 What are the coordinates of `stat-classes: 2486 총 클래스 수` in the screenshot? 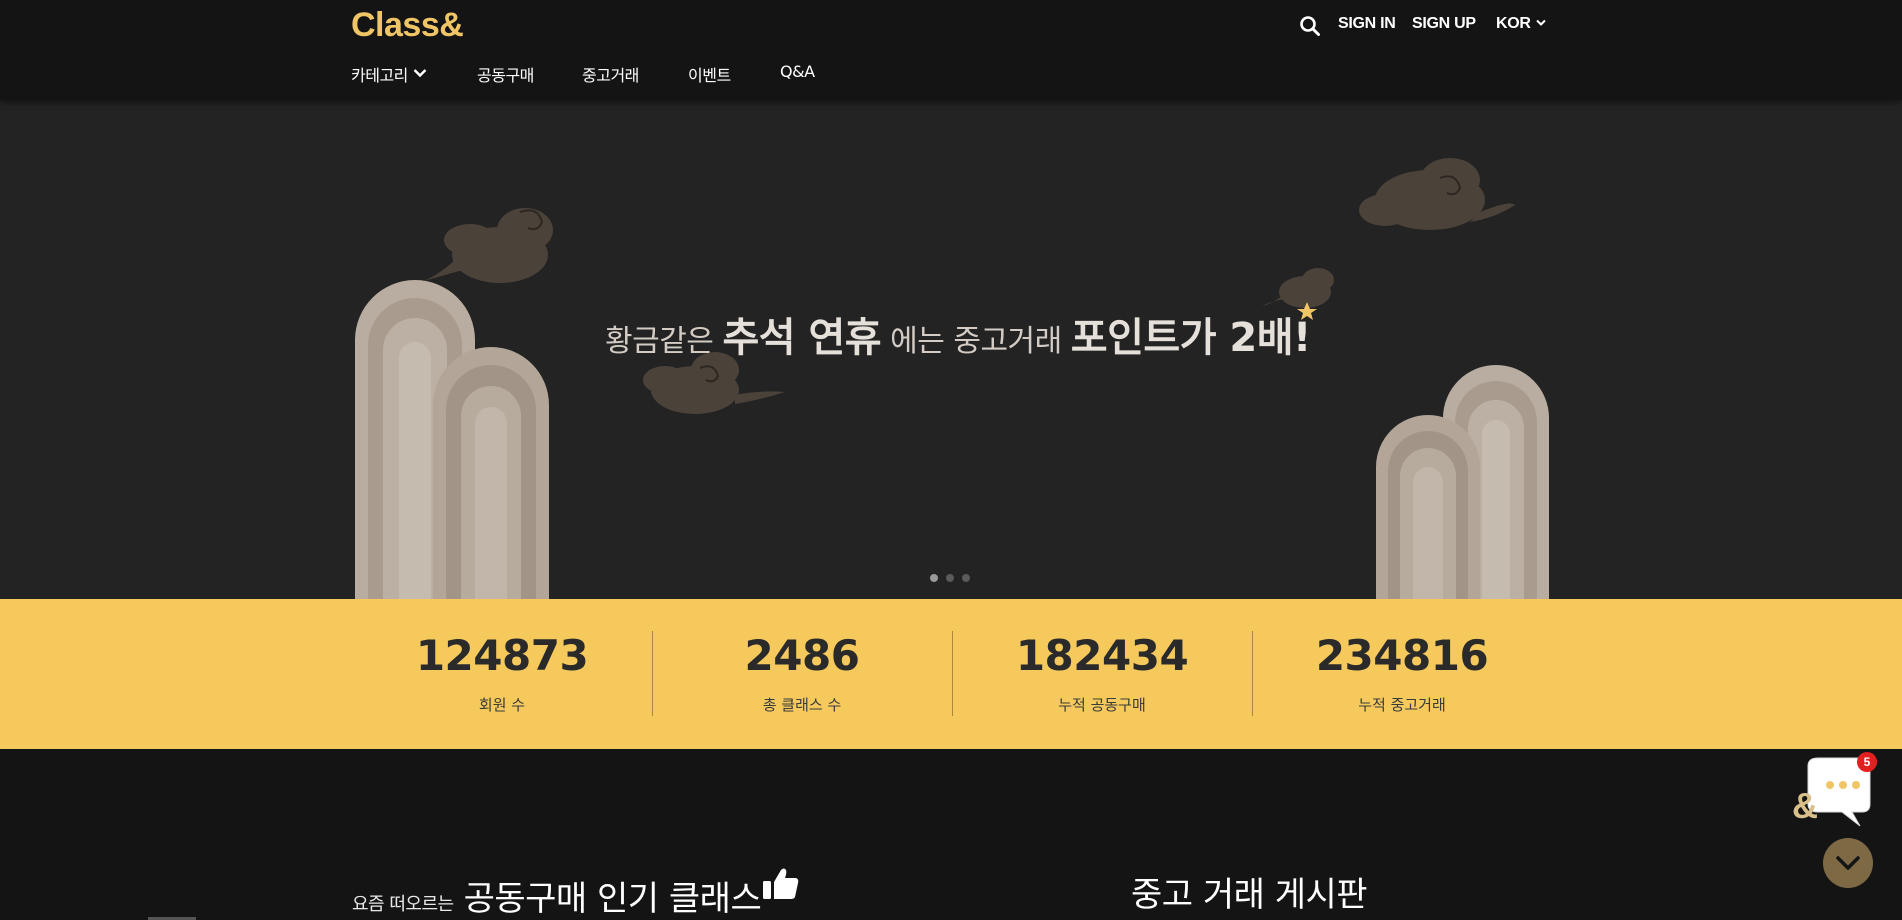 It's located at (802, 673).